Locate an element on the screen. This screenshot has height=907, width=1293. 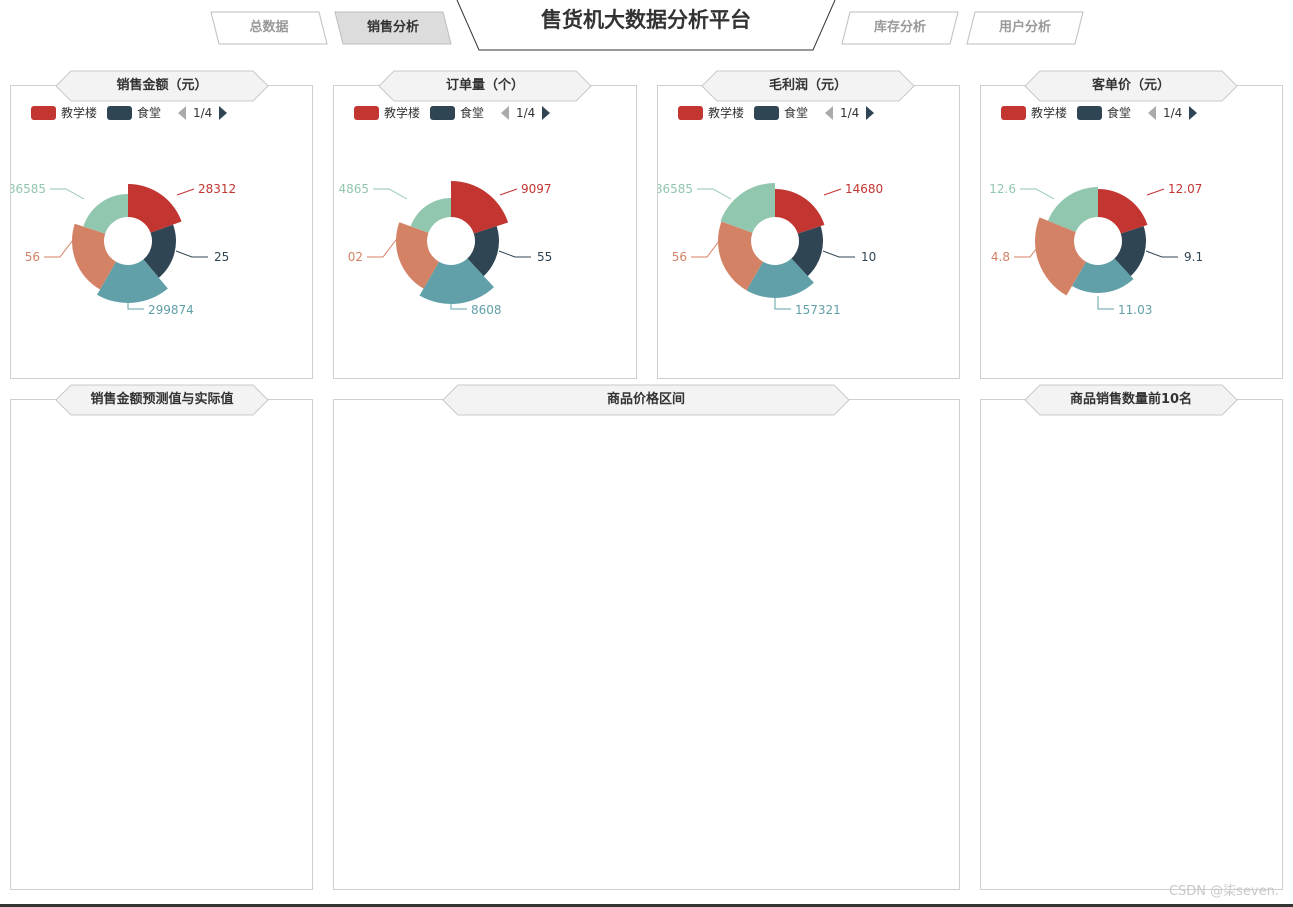
panel-title-text: 商品销售数量前10名 is located at coordinates (1131, 399).